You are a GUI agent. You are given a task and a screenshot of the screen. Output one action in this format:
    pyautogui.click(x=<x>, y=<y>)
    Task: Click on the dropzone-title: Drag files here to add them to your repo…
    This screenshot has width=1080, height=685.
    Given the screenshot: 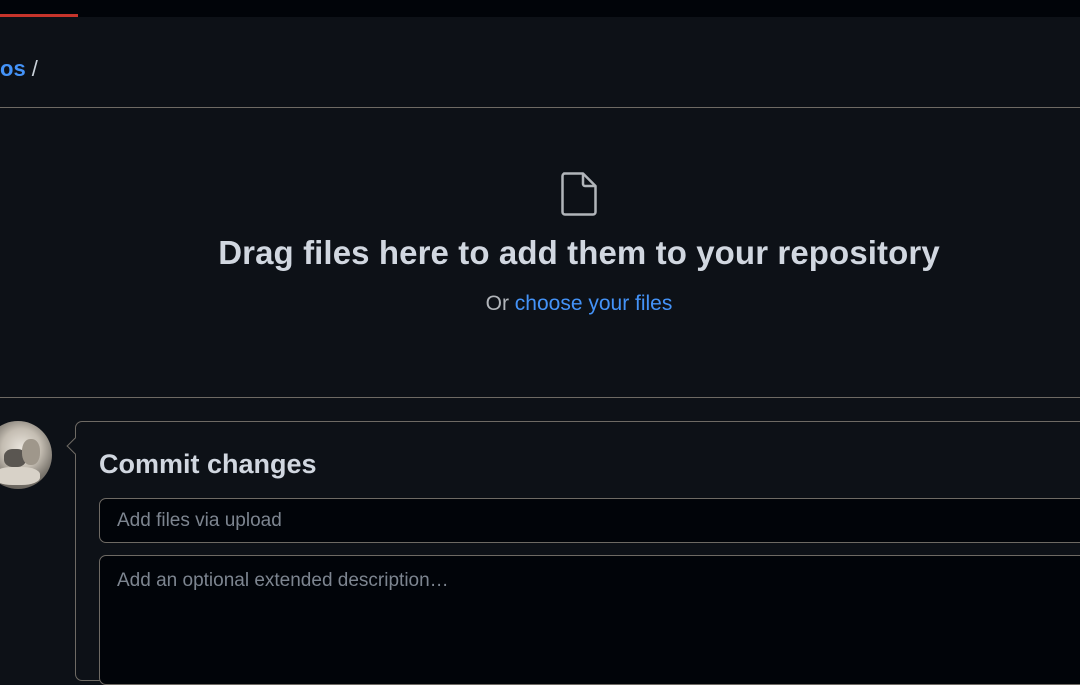 What is the action you would take?
    pyautogui.click(x=579, y=252)
    